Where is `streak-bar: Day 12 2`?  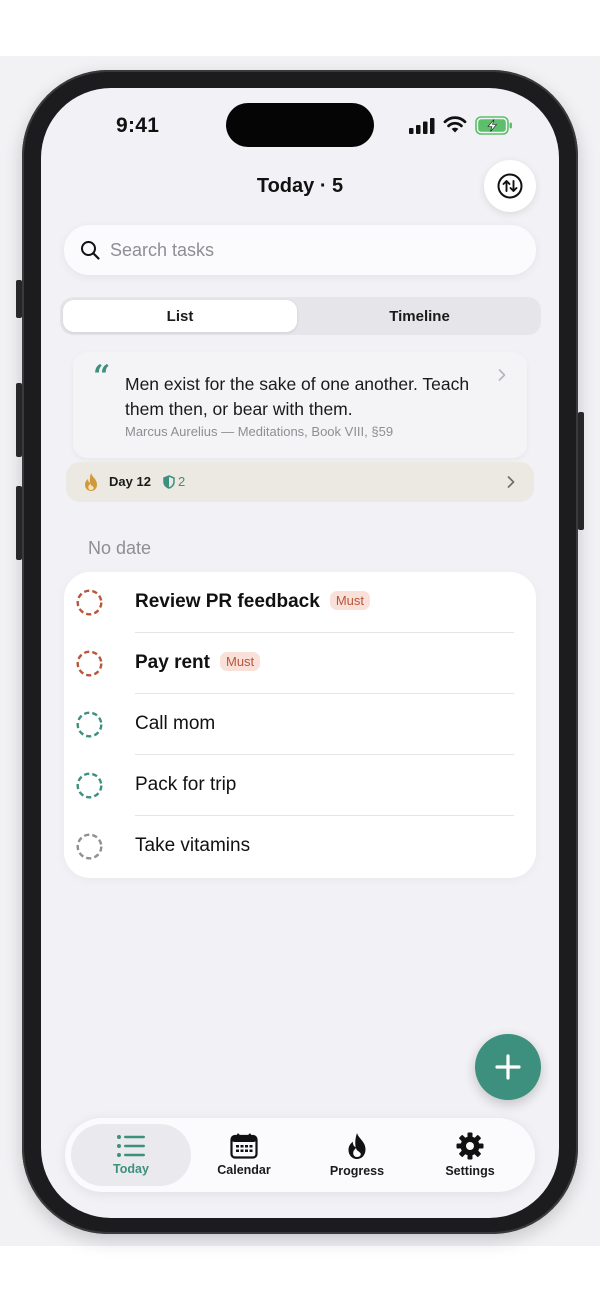 streak-bar: Day 12 2 is located at coordinates (300, 482).